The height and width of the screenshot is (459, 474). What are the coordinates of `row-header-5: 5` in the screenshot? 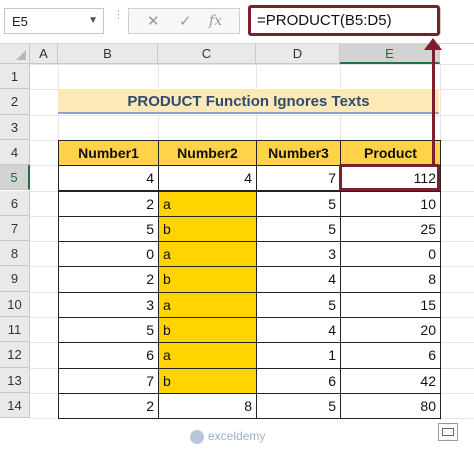 It's located at (15, 178).